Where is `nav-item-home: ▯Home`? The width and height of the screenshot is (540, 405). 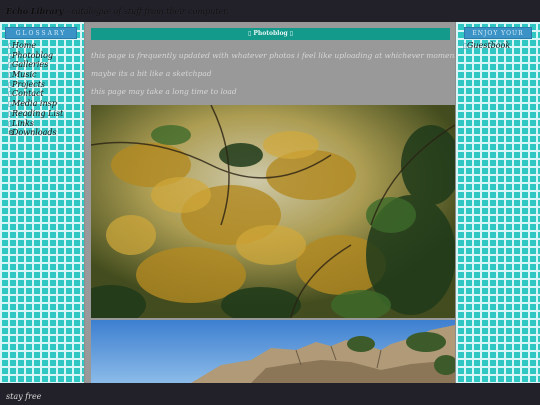 nav-item-home: ▯Home is located at coordinates (35, 46).